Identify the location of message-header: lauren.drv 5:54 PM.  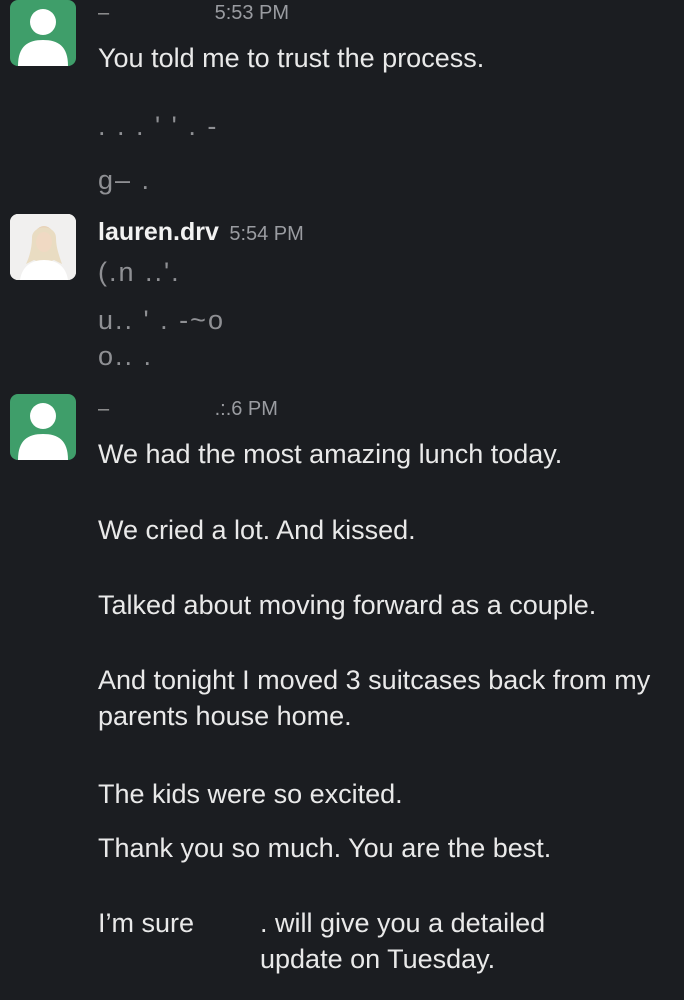
(201, 235).